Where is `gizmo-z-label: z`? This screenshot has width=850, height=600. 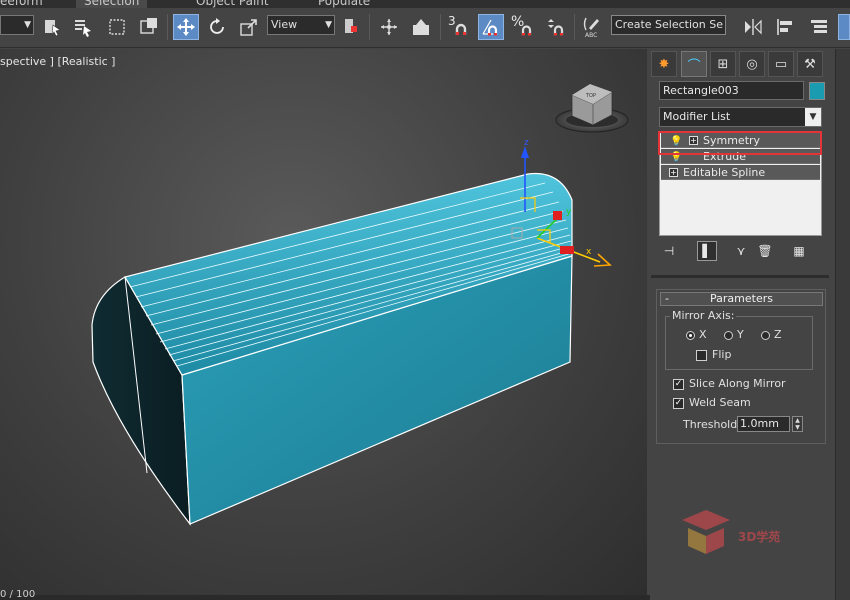 gizmo-z-label: z is located at coordinates (526, 143).